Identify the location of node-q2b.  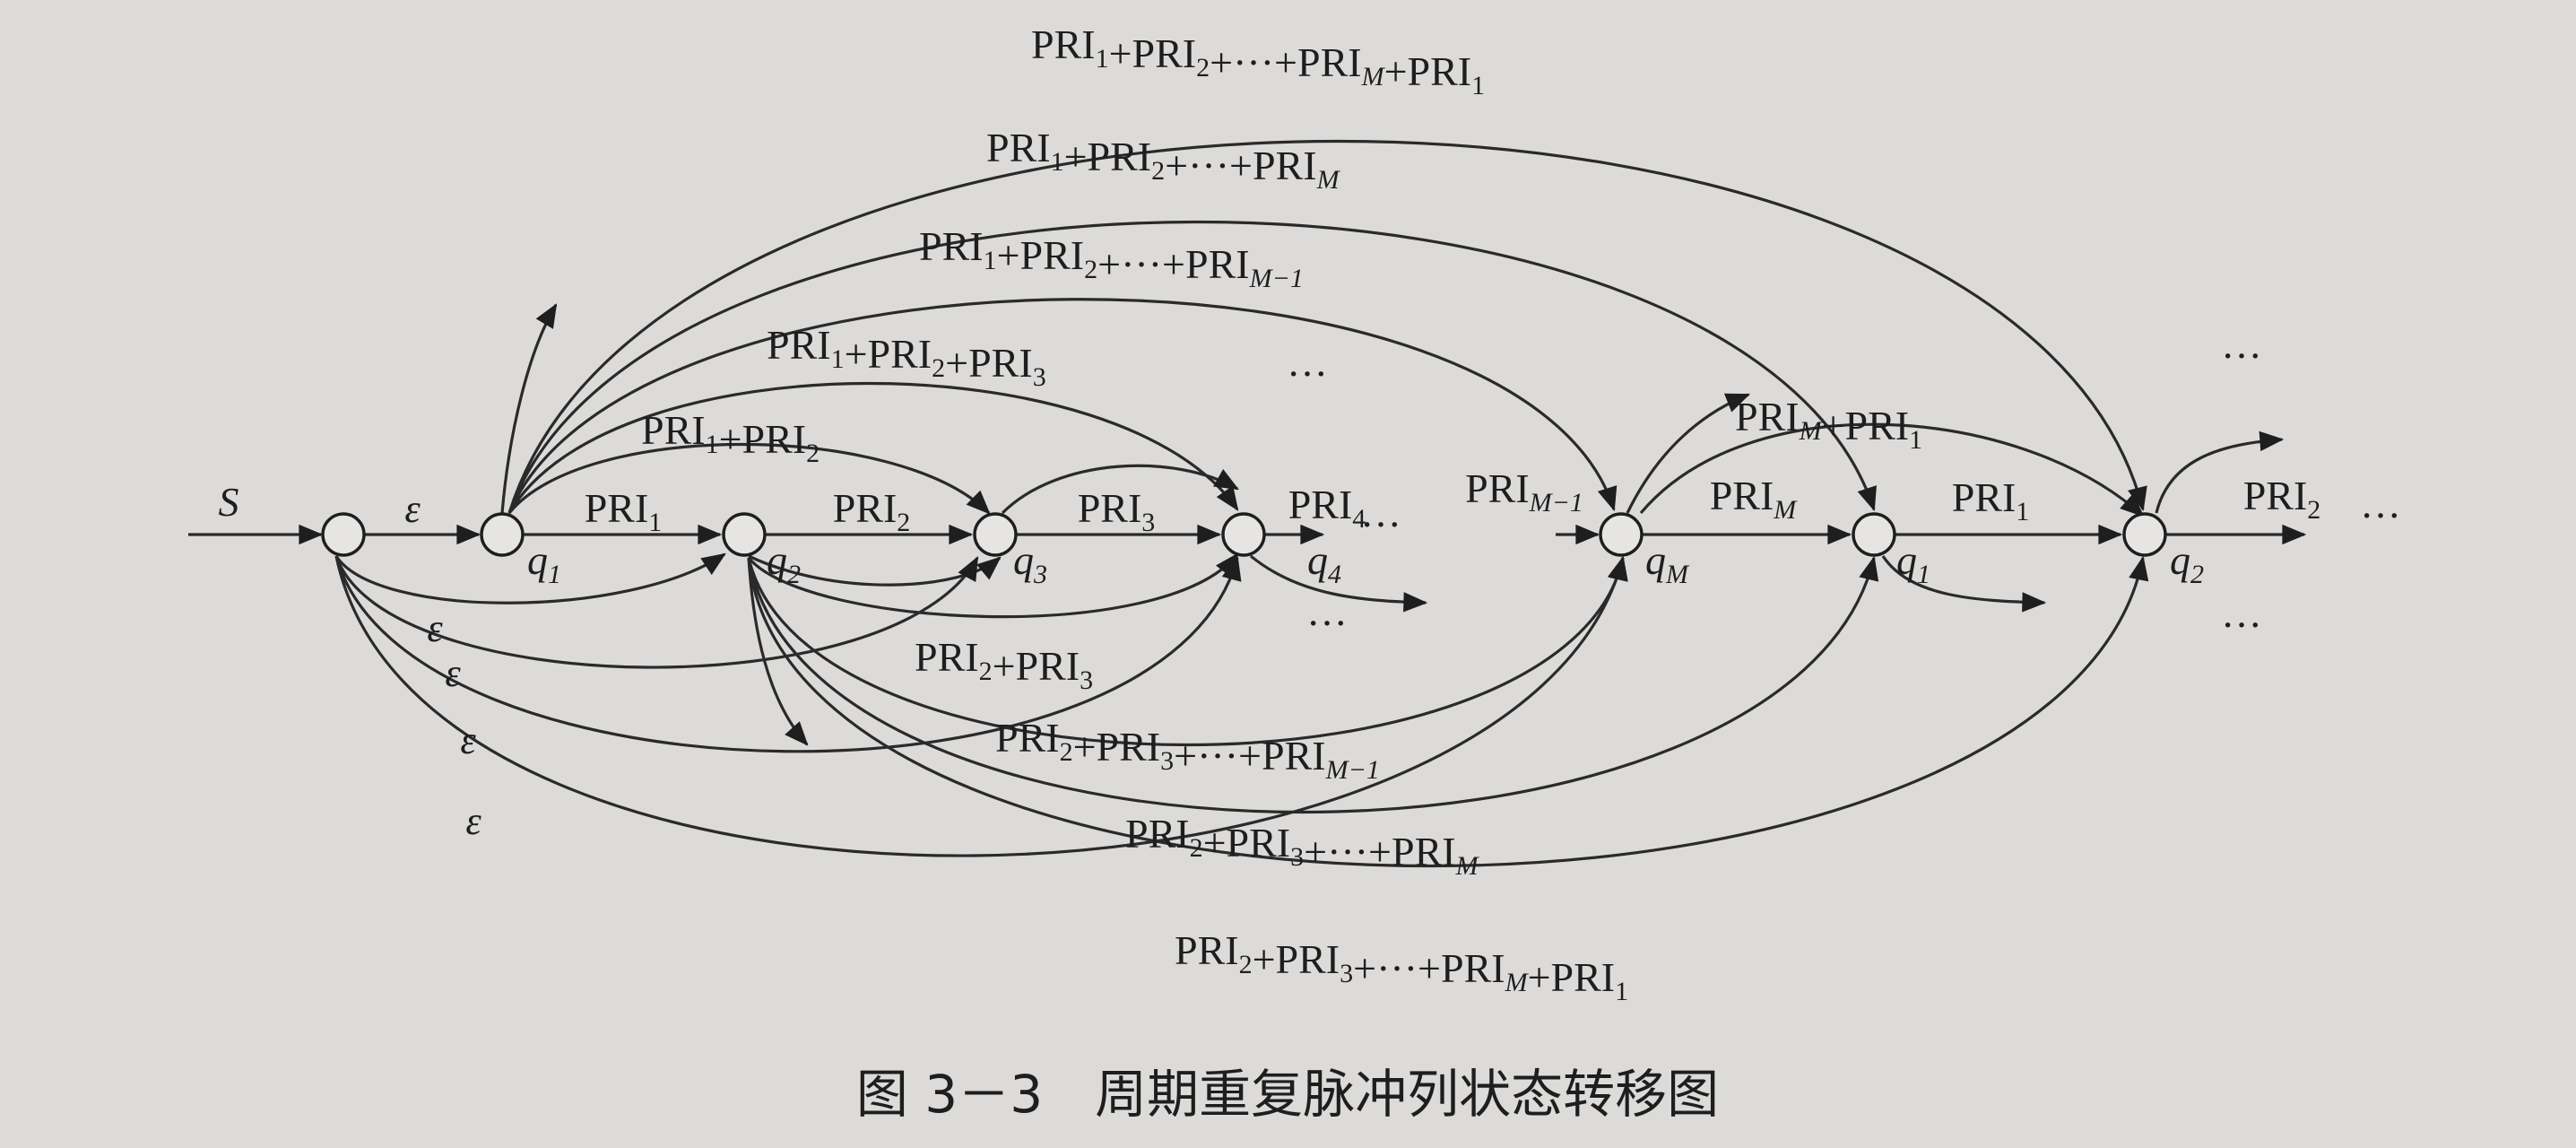
(2144, 534).